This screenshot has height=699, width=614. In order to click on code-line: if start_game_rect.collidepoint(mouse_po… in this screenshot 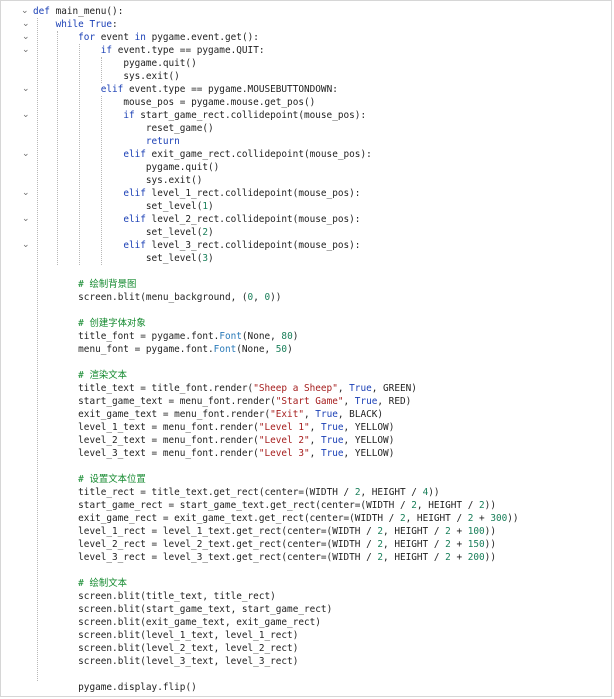, I will do `click(245, 115)`.